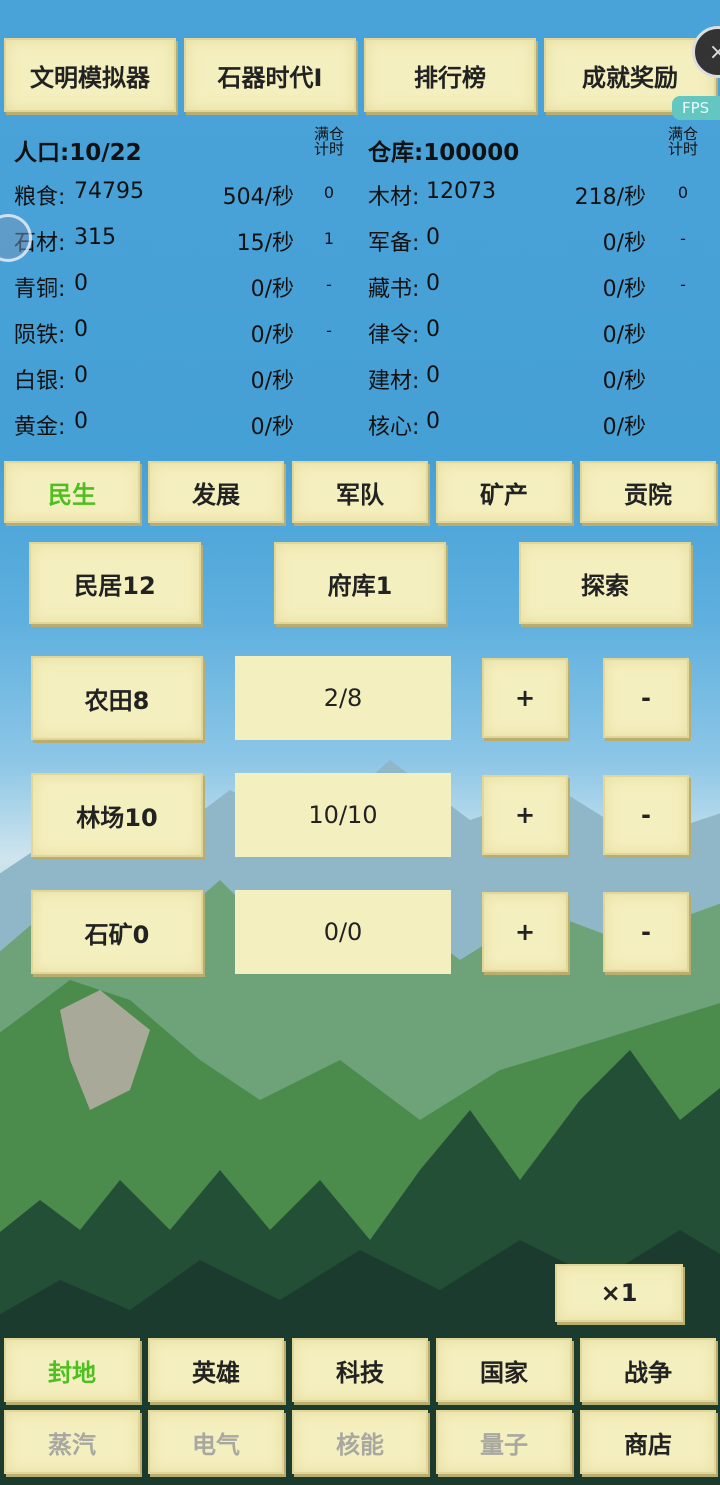 Image resolution: width=720 pixels, height=1485 pixels. I want to click on tab-academy: 贡院, so click(648, 492).